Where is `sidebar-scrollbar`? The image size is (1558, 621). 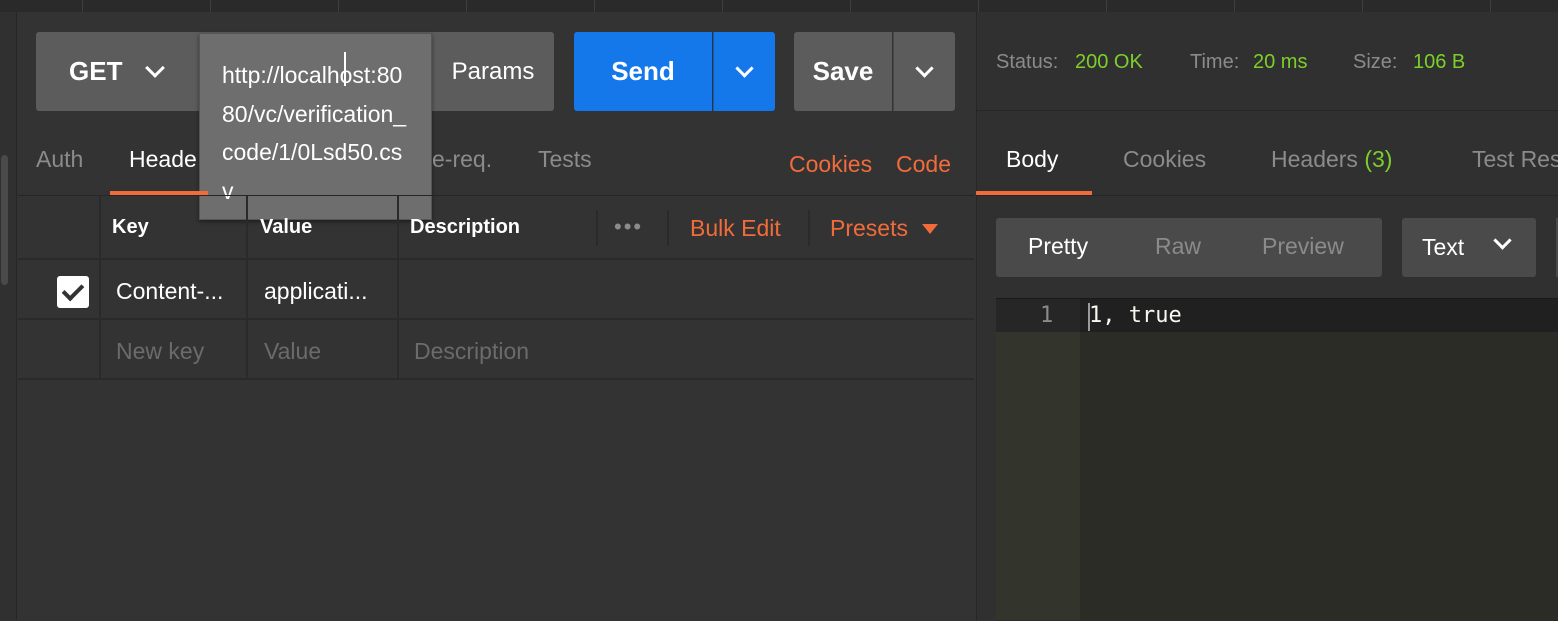 sidebar-scrollbar is located at coordinates (4, 220).